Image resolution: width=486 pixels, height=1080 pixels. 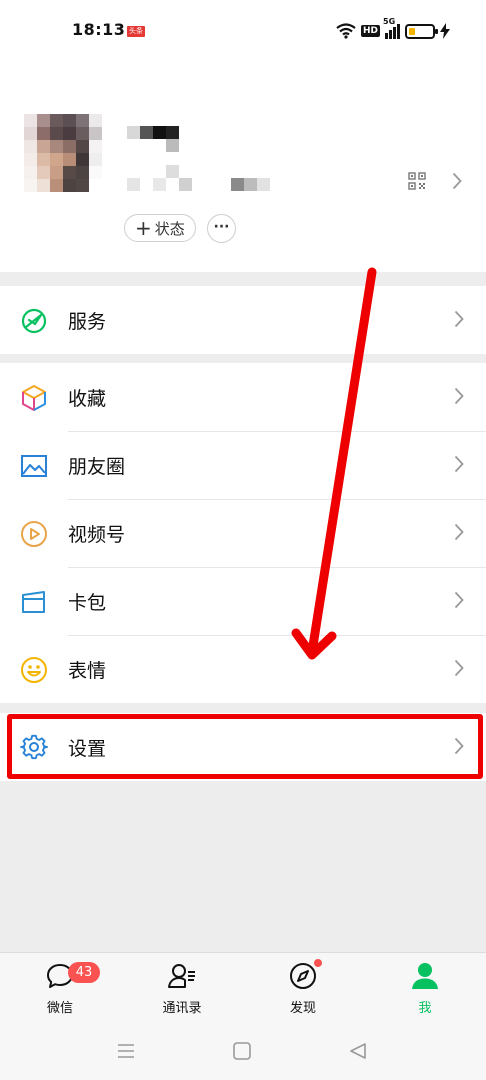 What do you see at coordinates (182, 1008) in the screenshot?
I see `tab-label: 通讯录` at bounding box center [182, 1008].